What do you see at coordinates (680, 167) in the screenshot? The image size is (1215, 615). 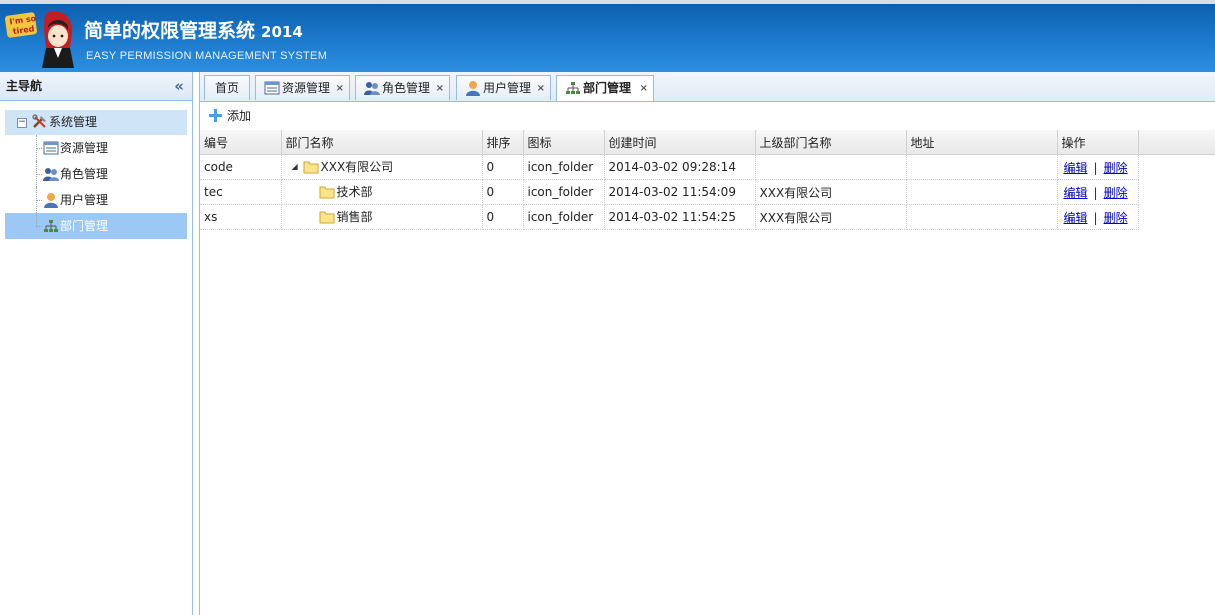 I see `cell-created: 2014-03-02 09:28:14` at bounding box center [680, 167].